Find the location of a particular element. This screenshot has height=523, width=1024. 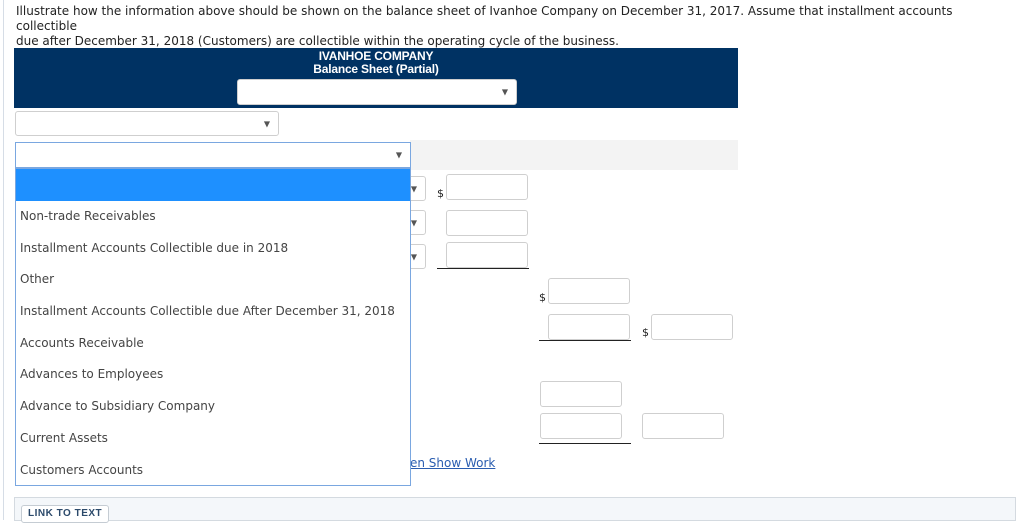

dropdown-option is located at coordinates (213, 185).